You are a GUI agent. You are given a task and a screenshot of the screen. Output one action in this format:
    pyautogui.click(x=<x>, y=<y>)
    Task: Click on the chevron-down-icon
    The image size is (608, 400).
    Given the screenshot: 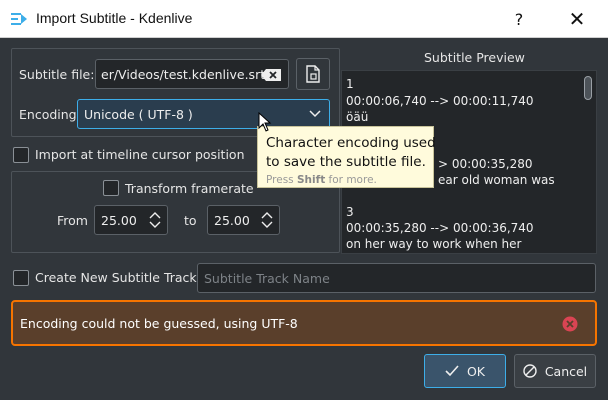 What is the action you would take?
    pyautogui.click(x=315, y=114)
    